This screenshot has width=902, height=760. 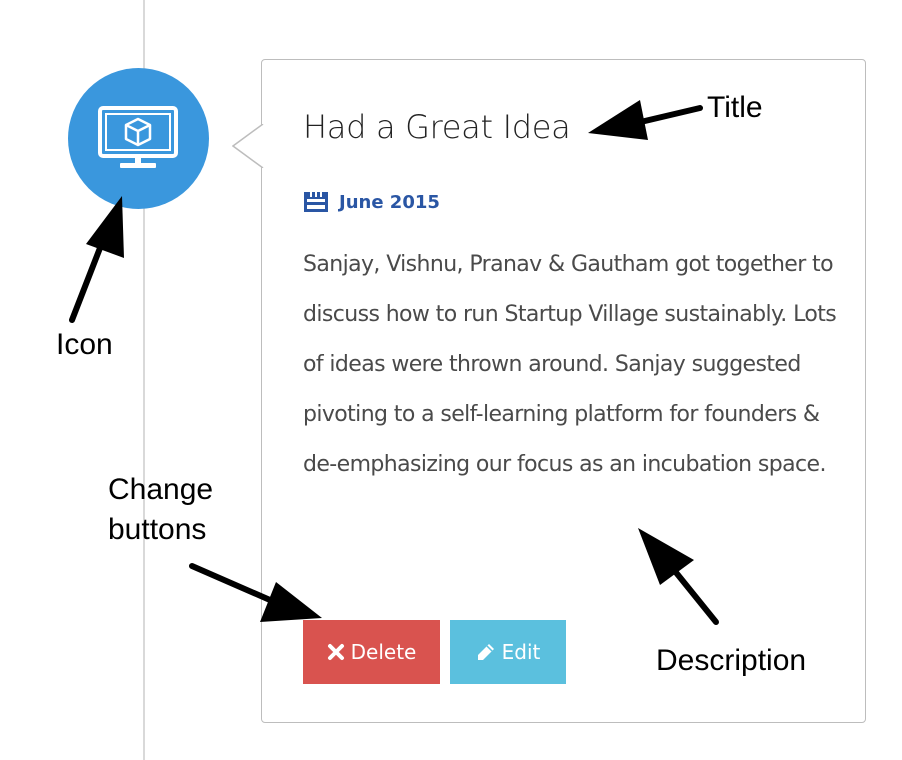 I want to click on annotation-arrow-description, so click(x=678, y=576).